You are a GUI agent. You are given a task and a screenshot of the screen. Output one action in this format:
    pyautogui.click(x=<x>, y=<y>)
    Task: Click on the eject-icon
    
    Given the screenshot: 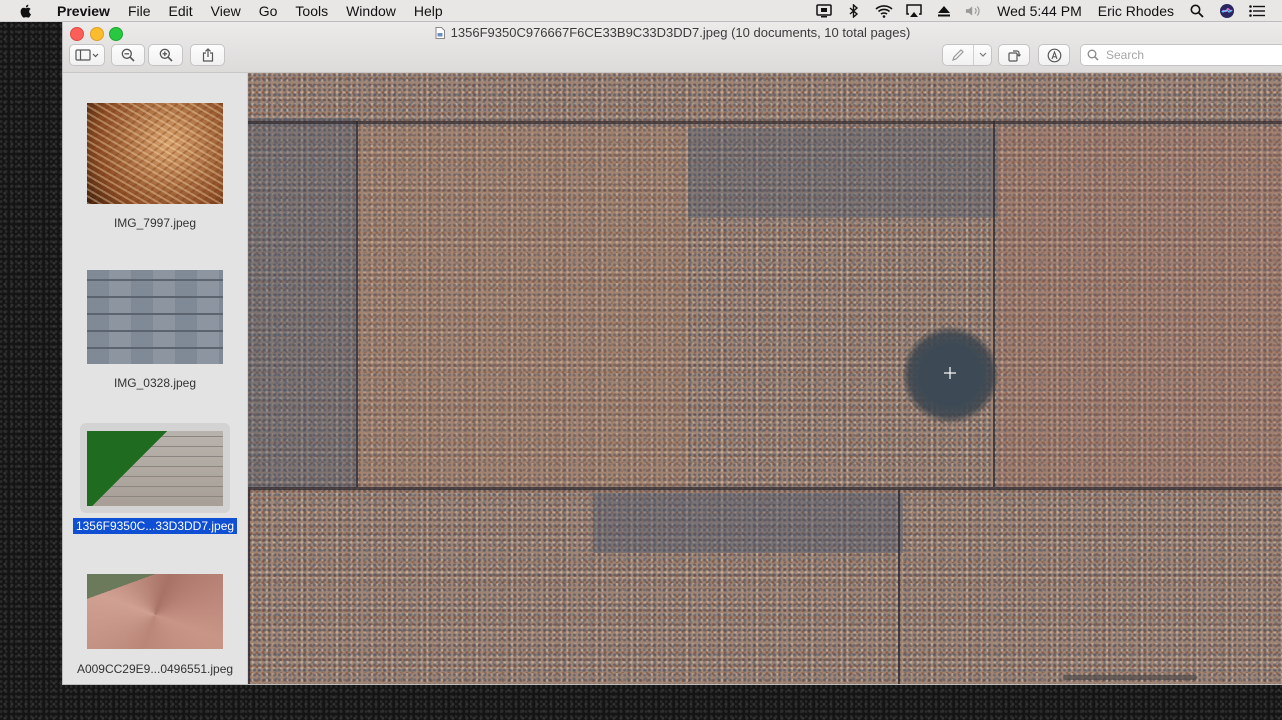 What is the action you would take?
    pyautogui.click(x=944, y=11)
    